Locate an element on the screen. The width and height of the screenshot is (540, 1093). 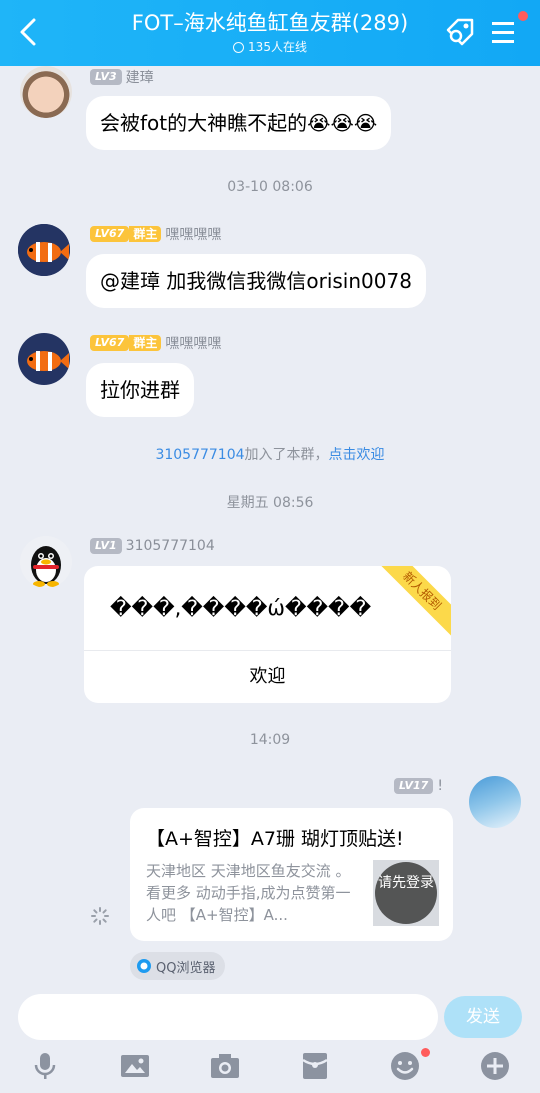
welcome-button: 欢迎 is located at coordinates (267, 677).